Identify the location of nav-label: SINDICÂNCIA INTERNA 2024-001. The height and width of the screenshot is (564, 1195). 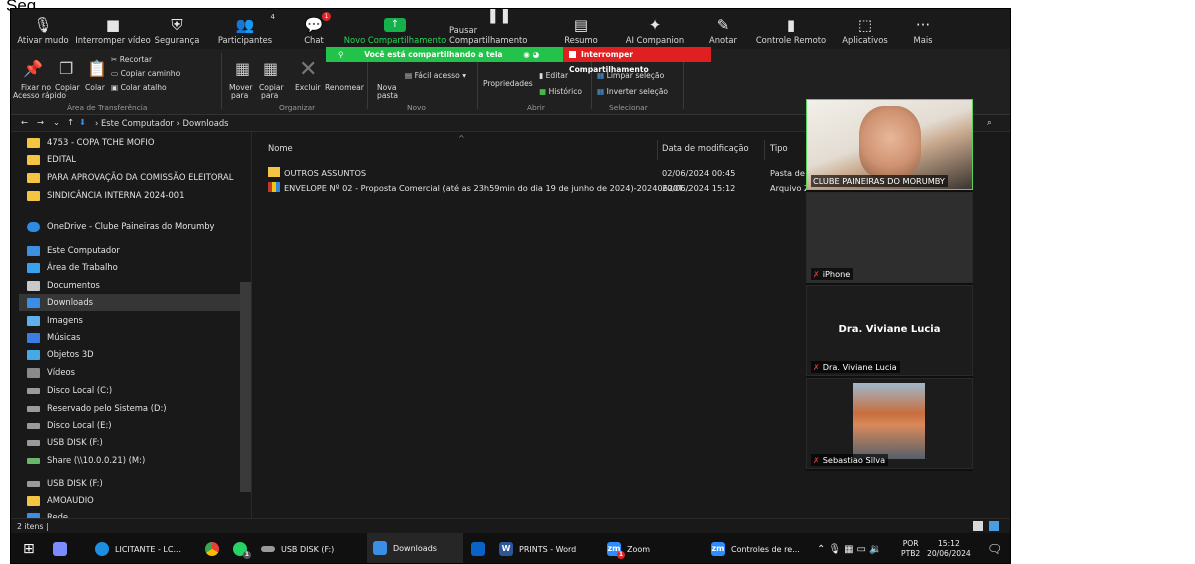
(116, 195).